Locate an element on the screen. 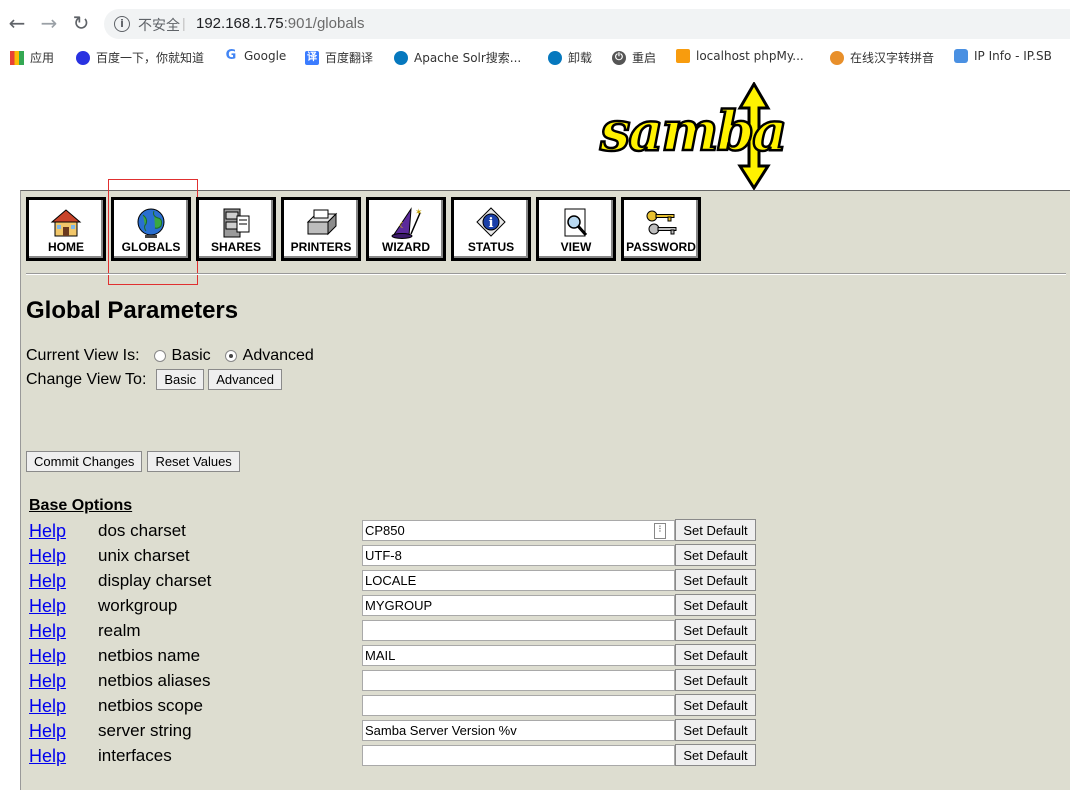  nav-view-label: VIEW is located at coordinates (576, 247).